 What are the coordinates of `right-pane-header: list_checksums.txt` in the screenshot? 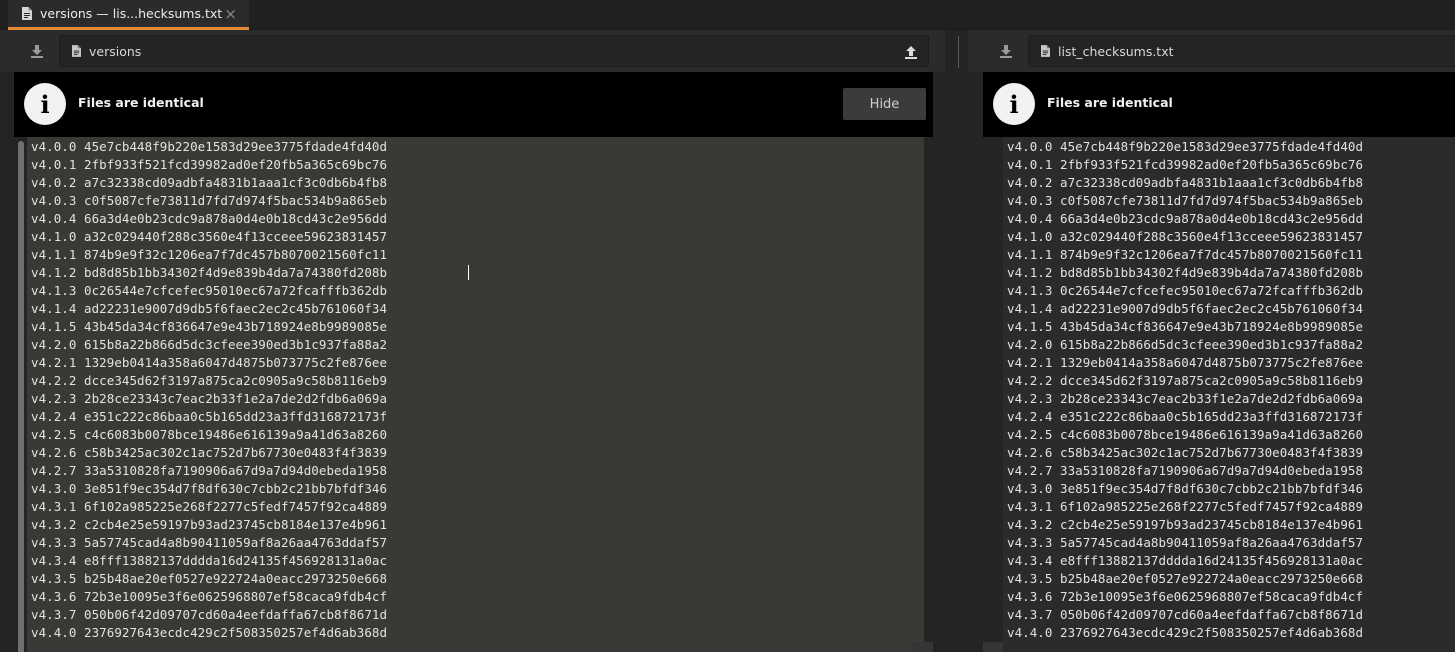 It's located at (1211, 51).